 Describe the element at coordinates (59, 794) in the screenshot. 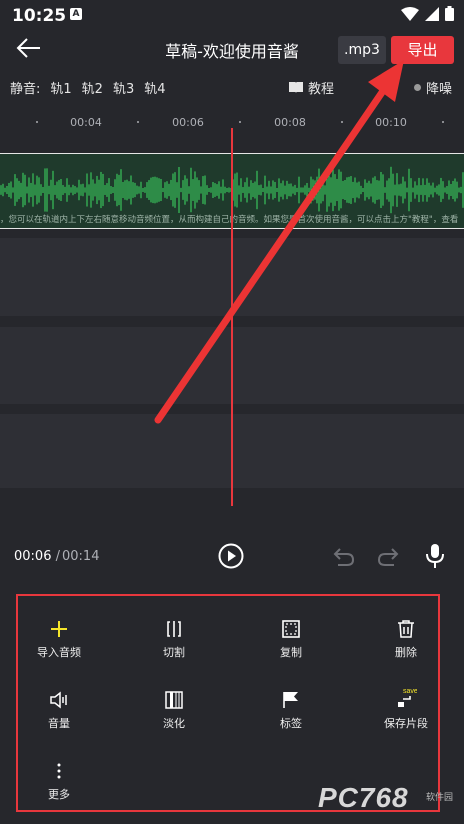

I see `tool-label: 更多` at that location.